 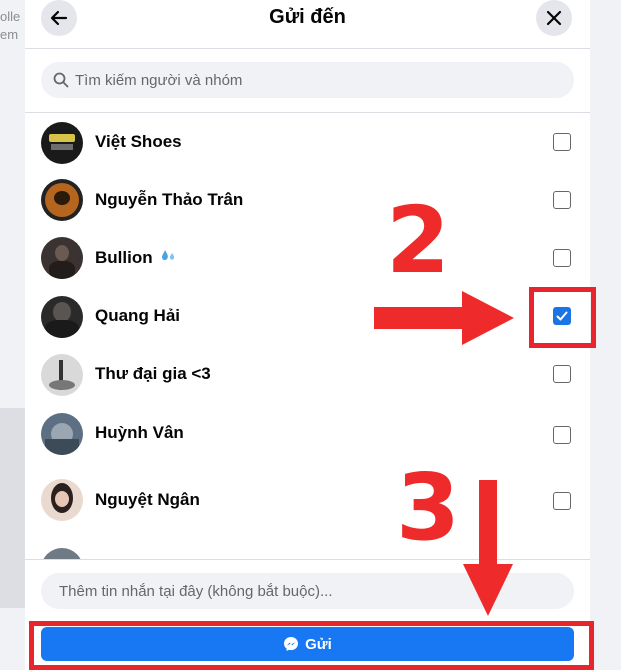 What do you see at coordinates (307, 374) in the screenshot?
I see `contact-row: Thư đại gia <3` at bounding box center [307, 374].